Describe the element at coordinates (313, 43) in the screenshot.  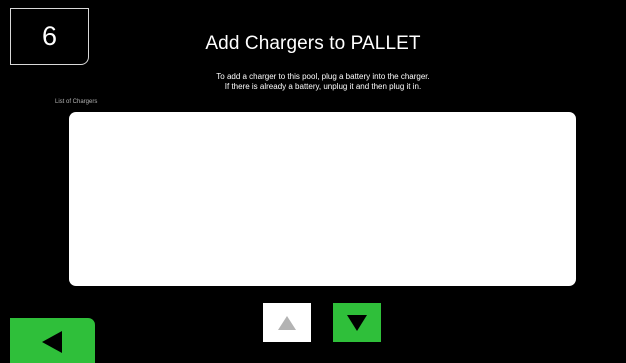
I see `page-title: Add Chargers to PALLET` at that location.